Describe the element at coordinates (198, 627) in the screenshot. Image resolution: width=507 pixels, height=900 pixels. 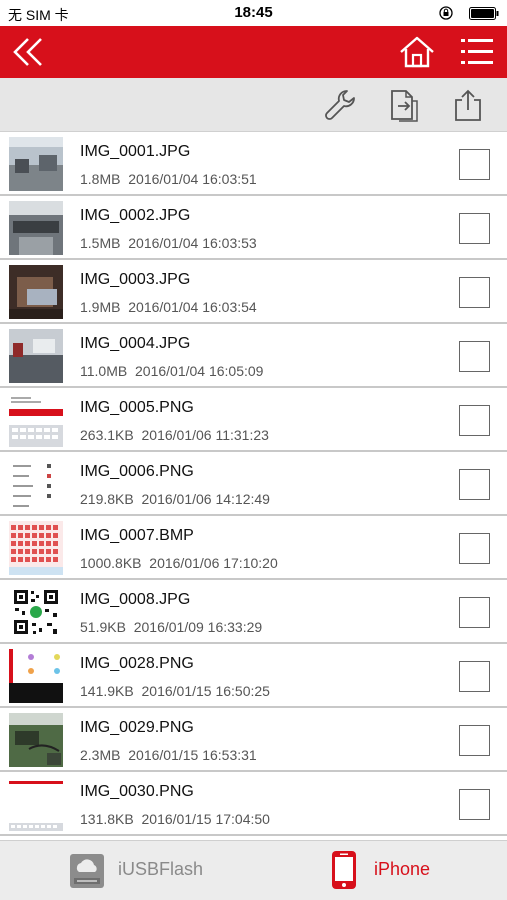
I see `file-date: 2016/01/09 16:33:29` at that location.